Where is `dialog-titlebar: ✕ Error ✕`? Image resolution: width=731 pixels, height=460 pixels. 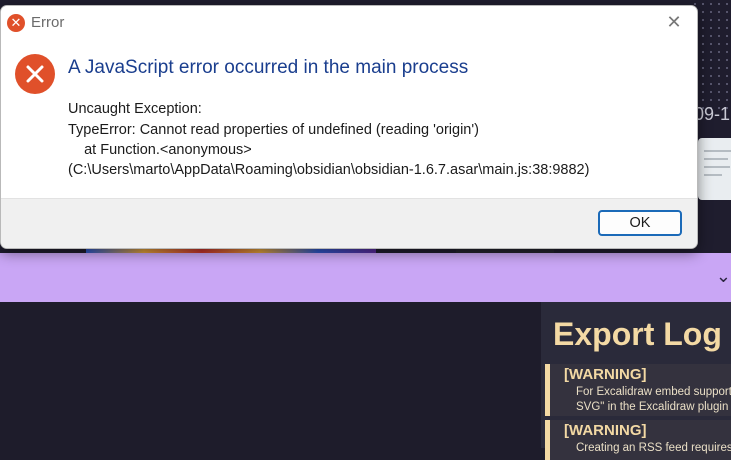
dialog-titlebar: ✕ Error ✕ is located at coordinates (349, 22).